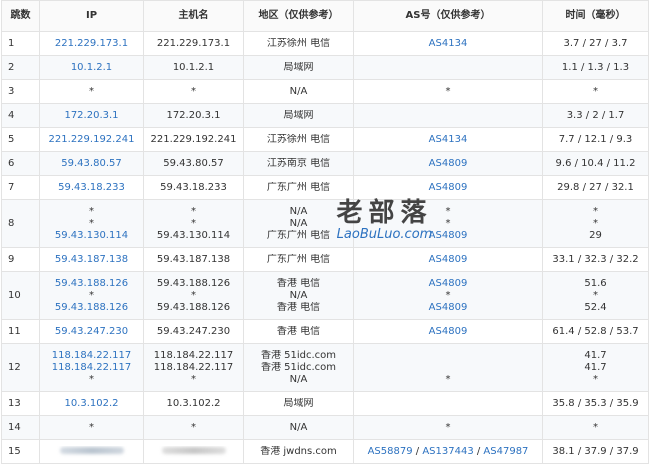 The width and height of the screenshot is (649, 465). I want to click on hostname-cell: 59.43.187.138, so click(193, 259).